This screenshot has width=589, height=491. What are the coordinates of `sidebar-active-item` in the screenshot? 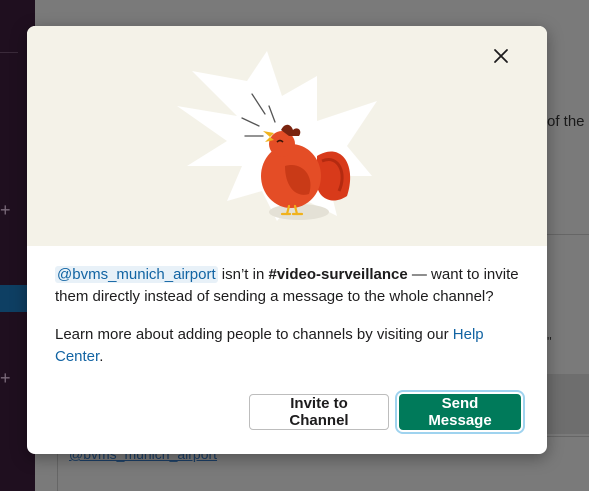 It's located at (14, 298).